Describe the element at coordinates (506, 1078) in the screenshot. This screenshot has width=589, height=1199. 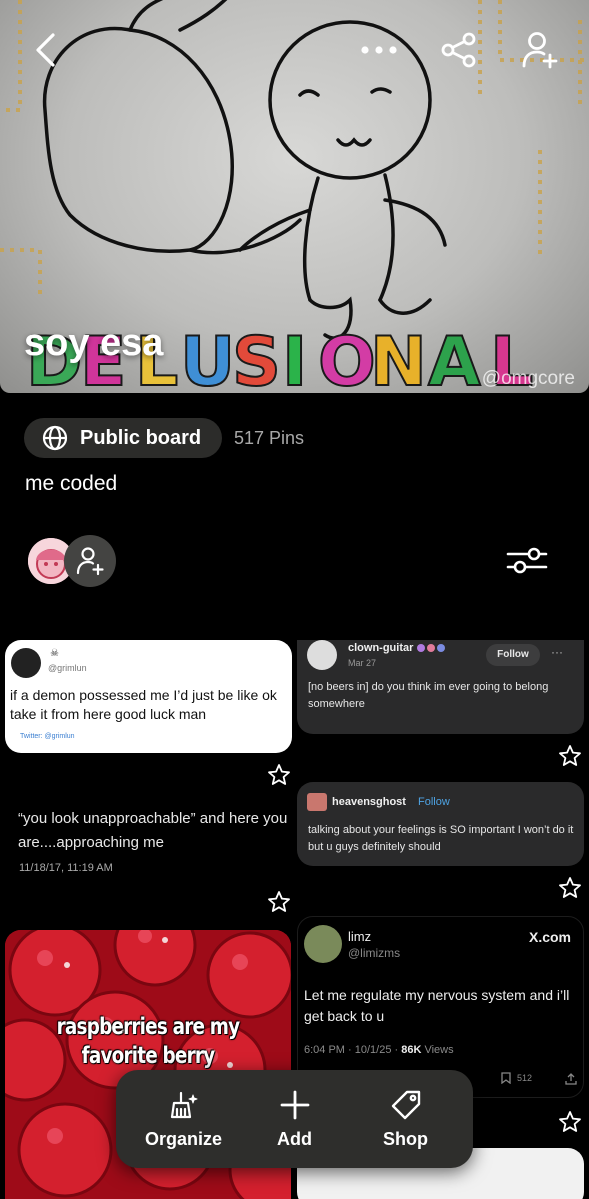
I see `bookmark-icon` at that location.